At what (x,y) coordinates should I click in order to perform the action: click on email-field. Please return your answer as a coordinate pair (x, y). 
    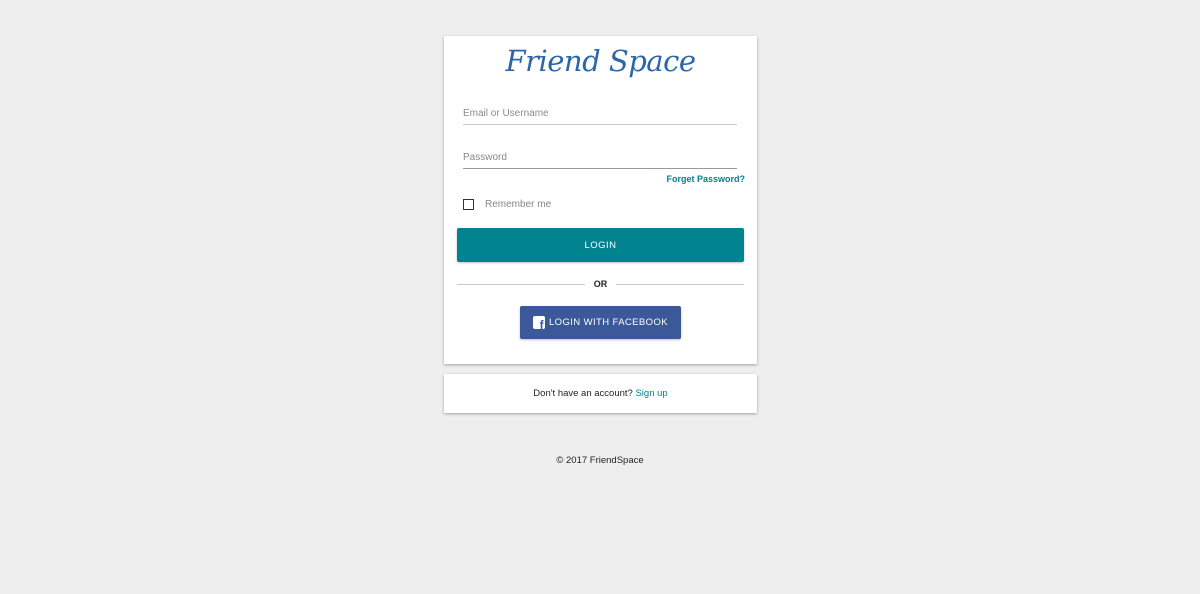
    Looking at the image, I should click on (600, 114).